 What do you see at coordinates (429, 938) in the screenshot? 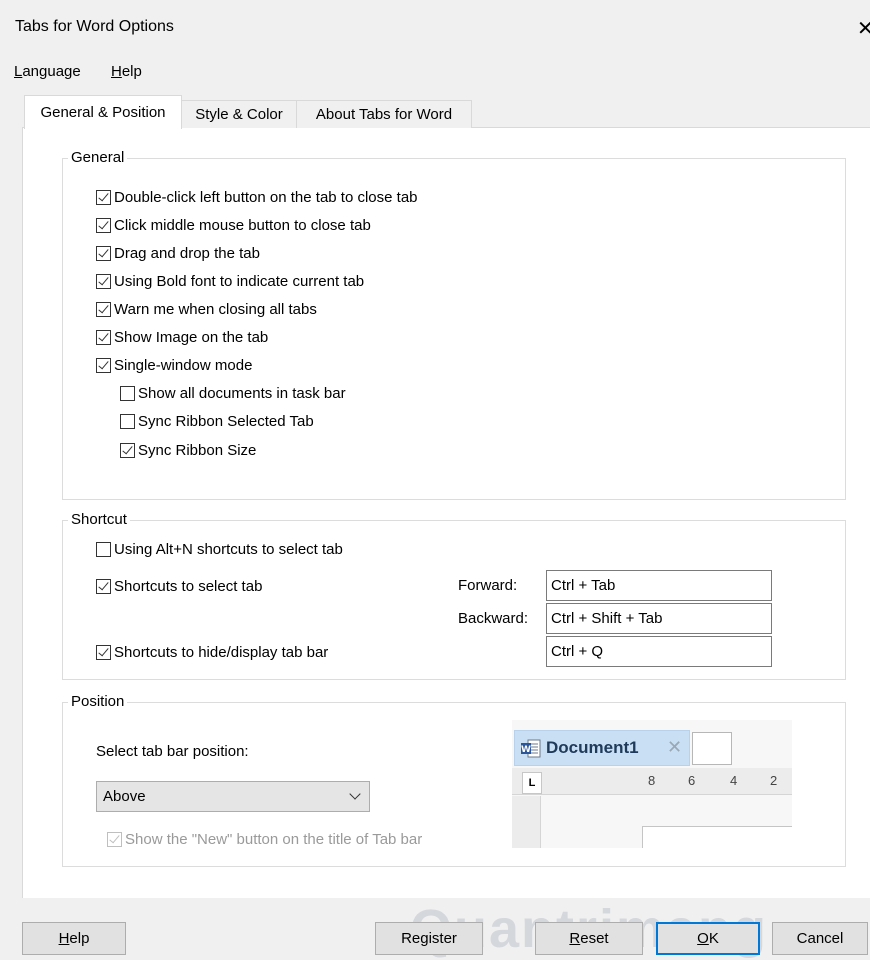
I see `register-button: Register` at bounding box center [429, 938].